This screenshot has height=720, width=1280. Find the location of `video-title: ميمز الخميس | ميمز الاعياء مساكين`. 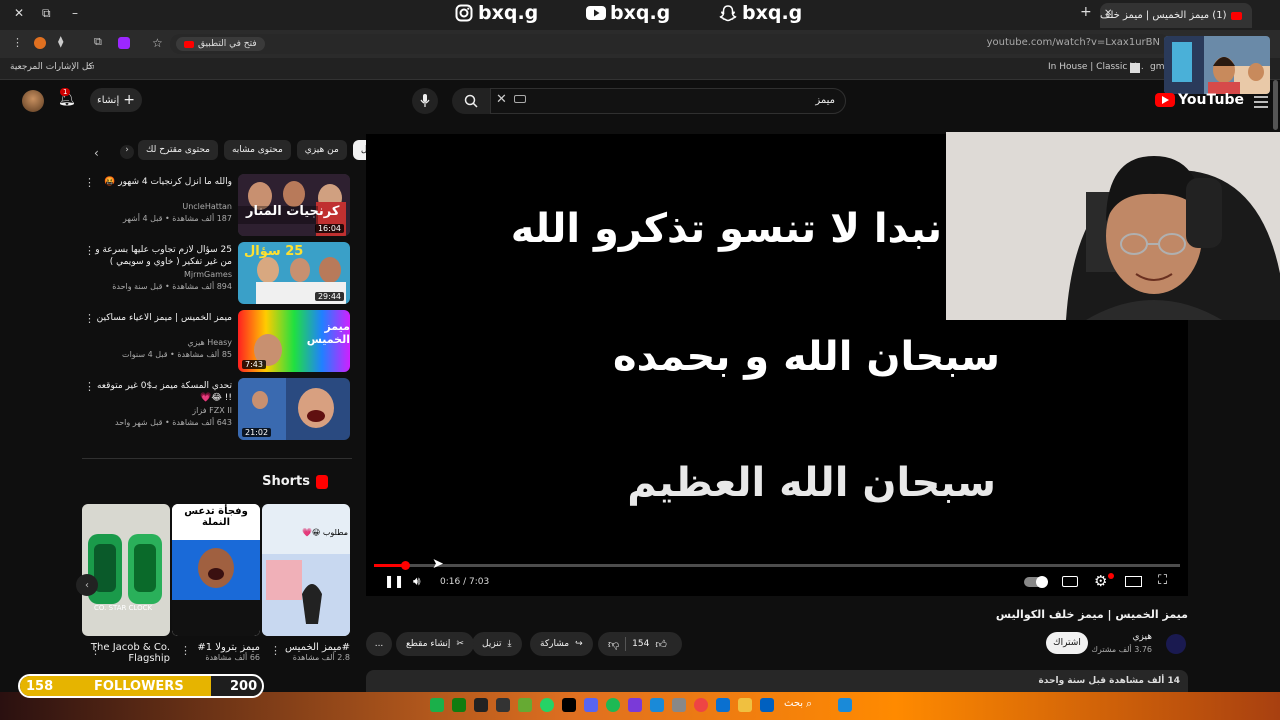

video-title: ميمز الخميس | ميمز الاعياء مساكين is located at coordinates (162, 318).